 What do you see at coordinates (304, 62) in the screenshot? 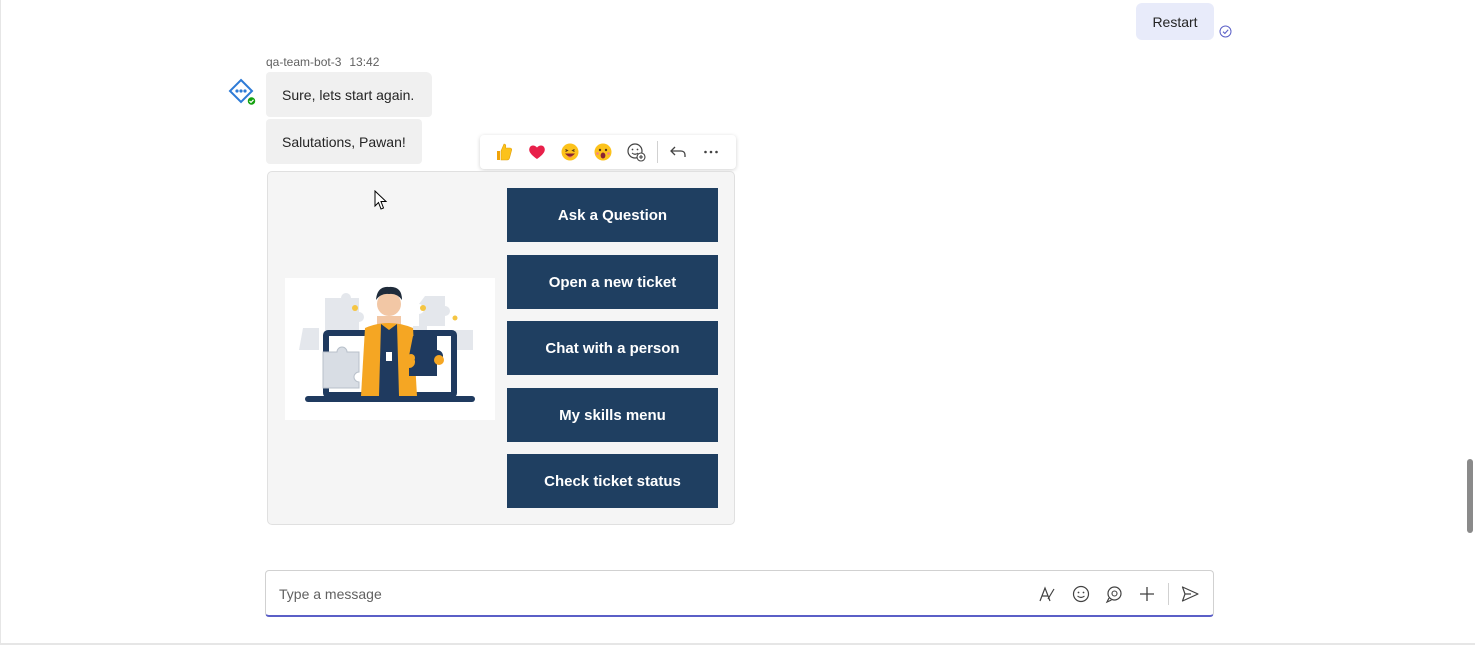
I see `sender-name: qa-team-bot-3` at bounding box center [304, 62].